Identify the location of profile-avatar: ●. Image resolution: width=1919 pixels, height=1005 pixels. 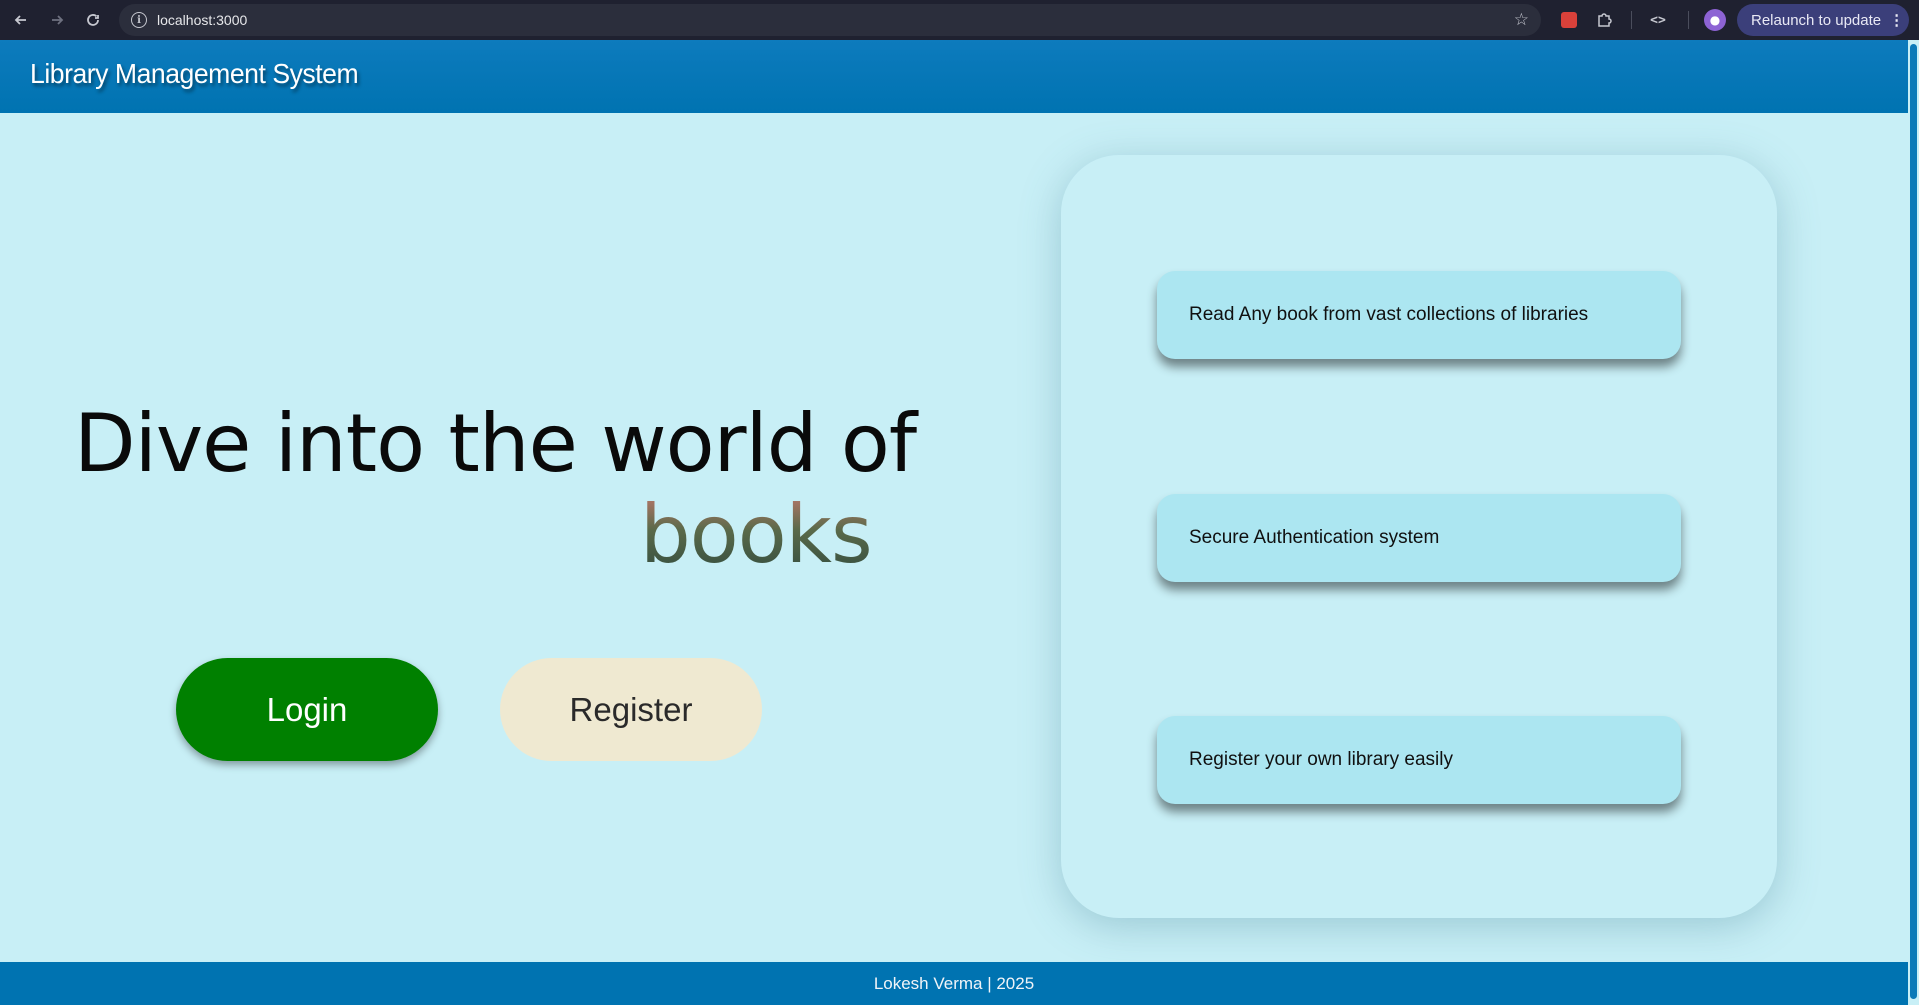
(1715, 20).